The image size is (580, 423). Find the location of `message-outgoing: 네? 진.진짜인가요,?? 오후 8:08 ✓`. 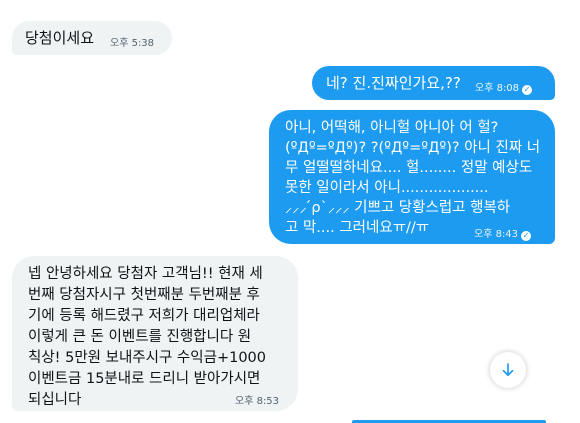

message-outgoing: 네? 진.진짜인가요,?? 오후 8:08 ✓ is located at coordinates (433, 83).